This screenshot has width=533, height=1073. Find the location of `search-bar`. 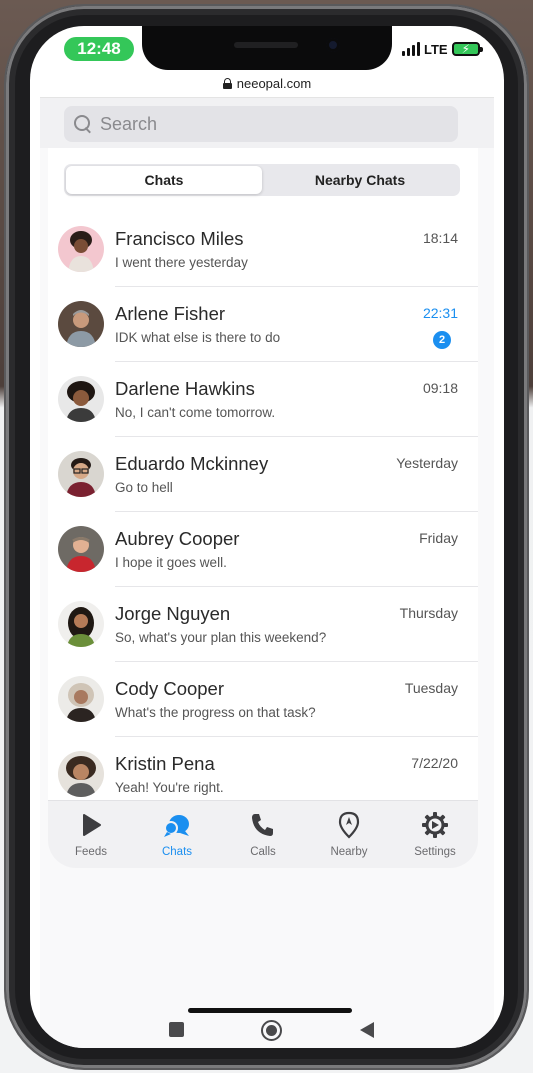

search-bar is located at coordinates (267, 123).